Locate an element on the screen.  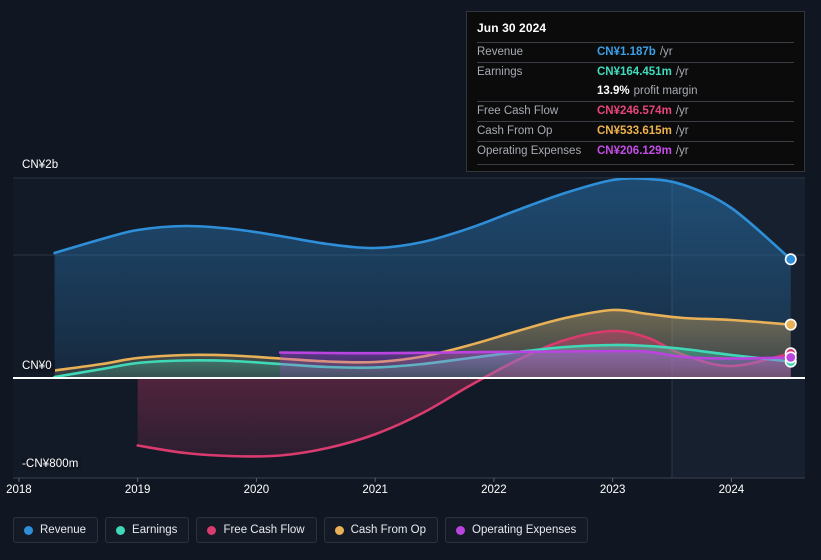
tooltip-bottom-rule is located at coordinates (635, 164).